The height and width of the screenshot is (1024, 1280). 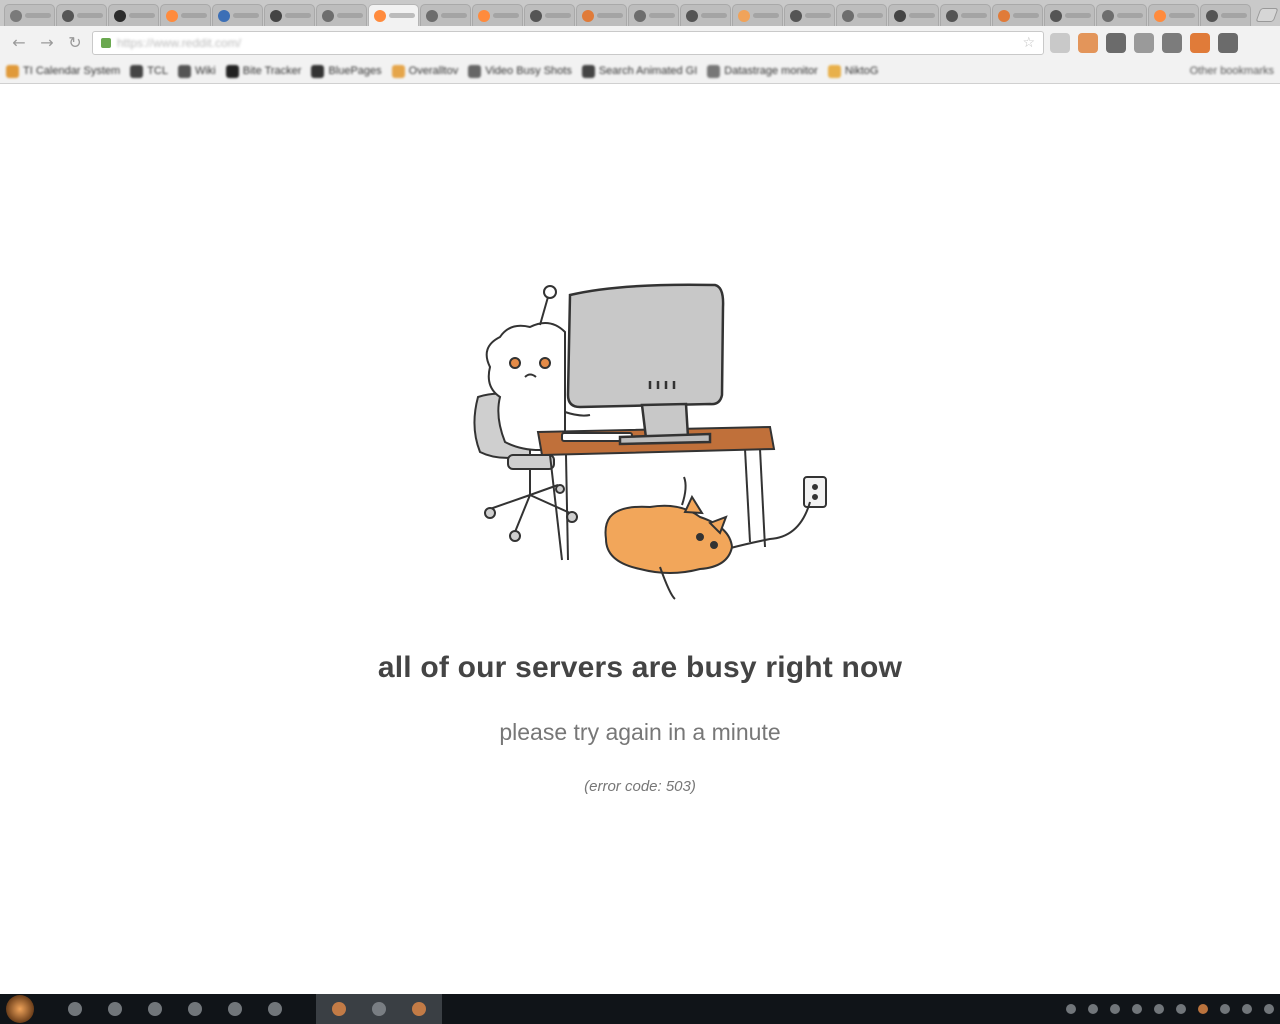 I want to click on monitor, so click(x=645, y=364).